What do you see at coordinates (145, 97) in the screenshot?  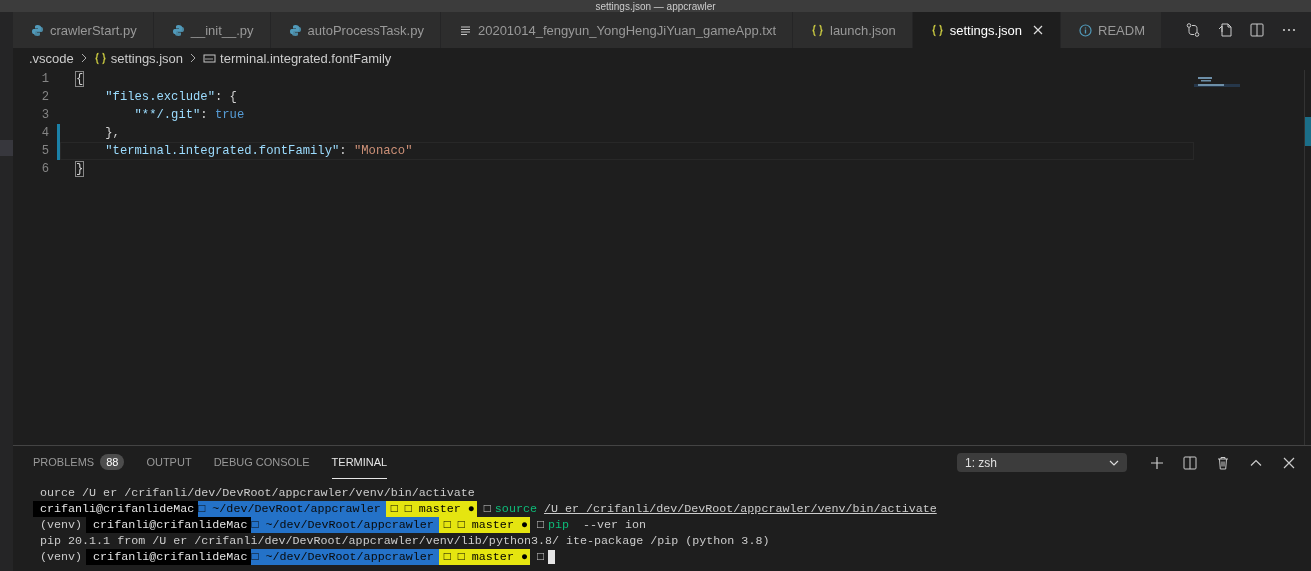 I see `json-key: "files.exclude"` at bounding box center [145, 97].